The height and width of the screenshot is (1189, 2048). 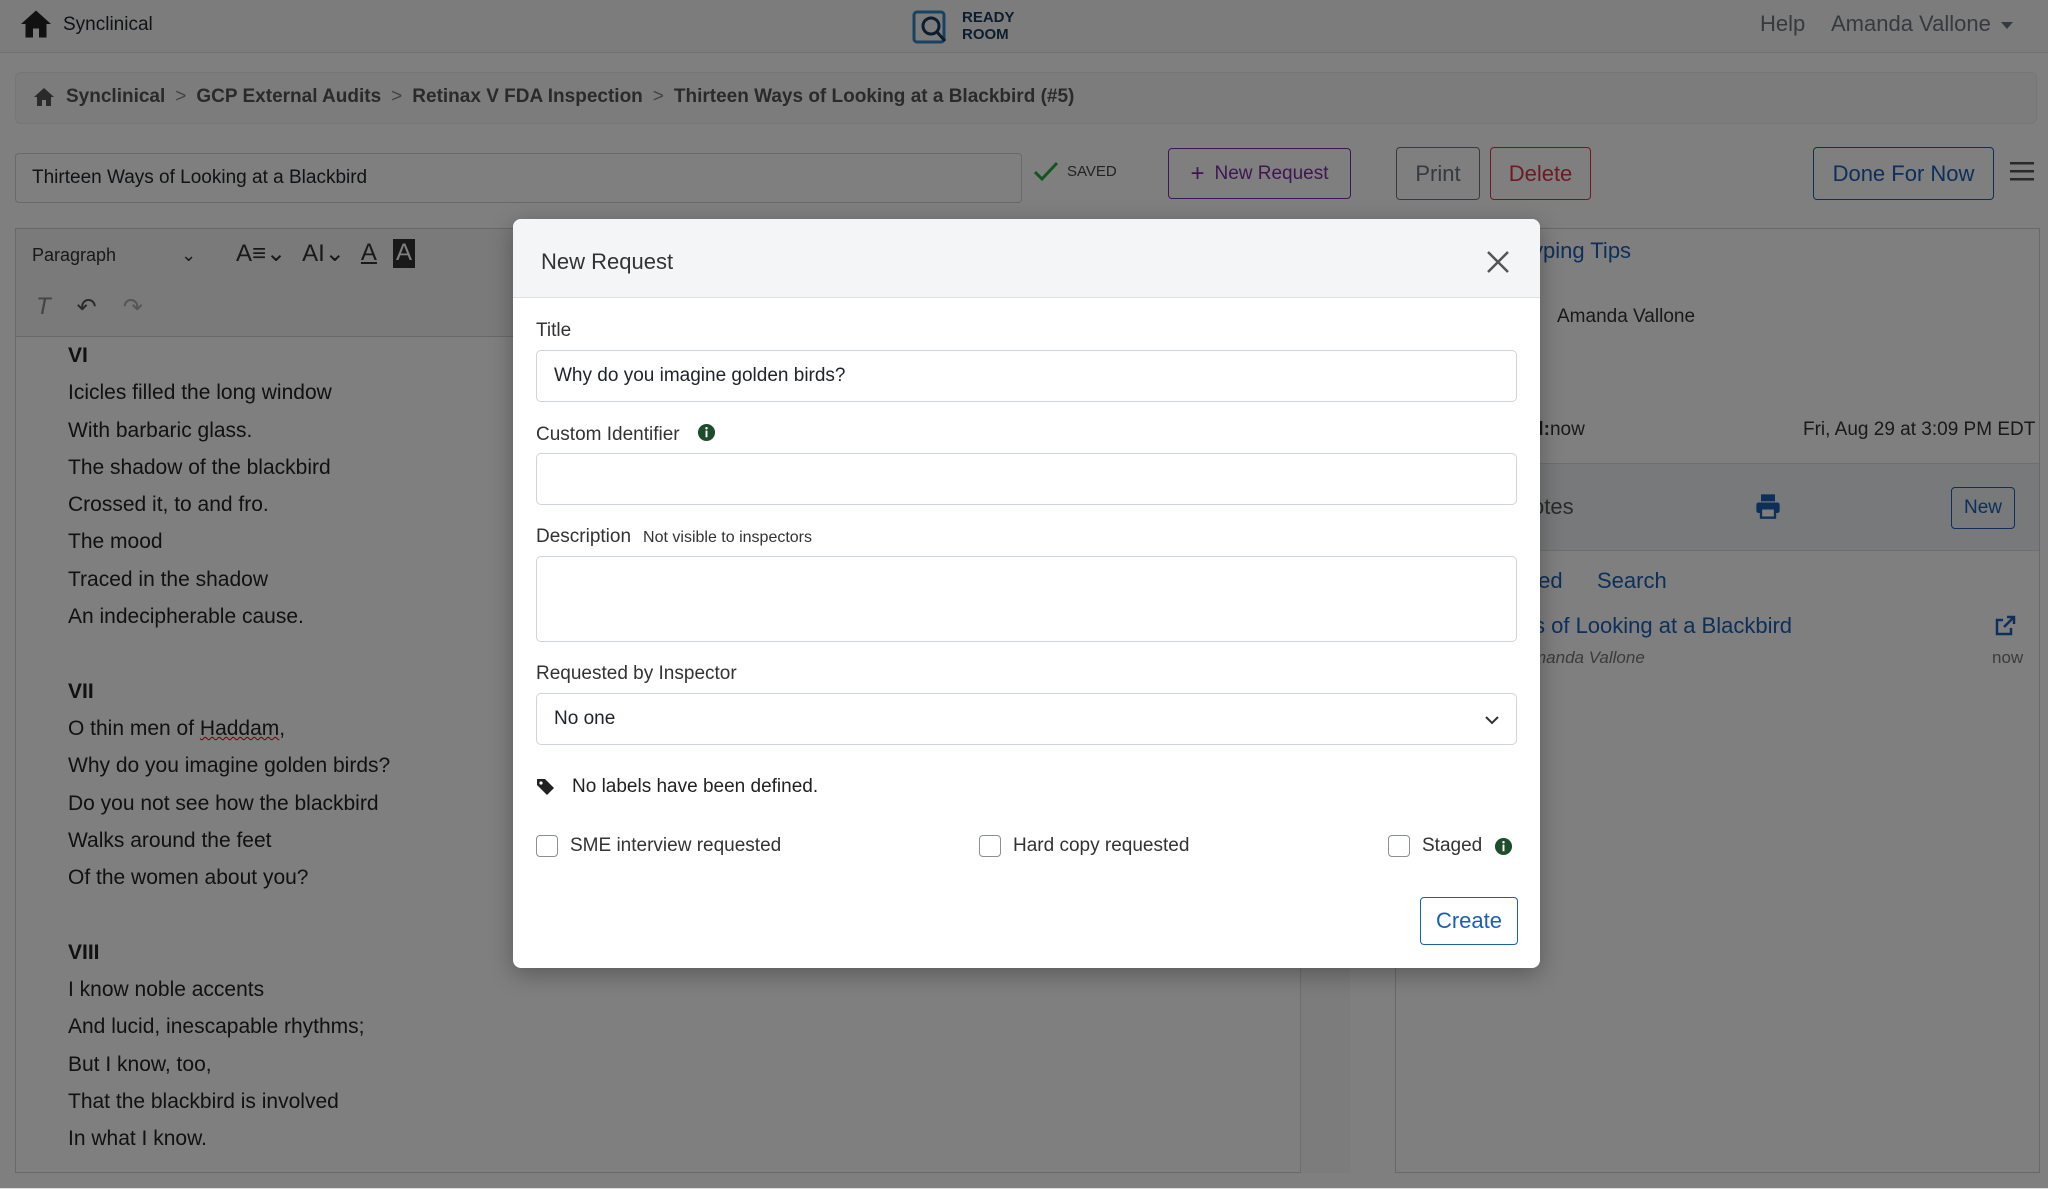 I want to click on custom-identifier-input, so click(x=1026, y=479).